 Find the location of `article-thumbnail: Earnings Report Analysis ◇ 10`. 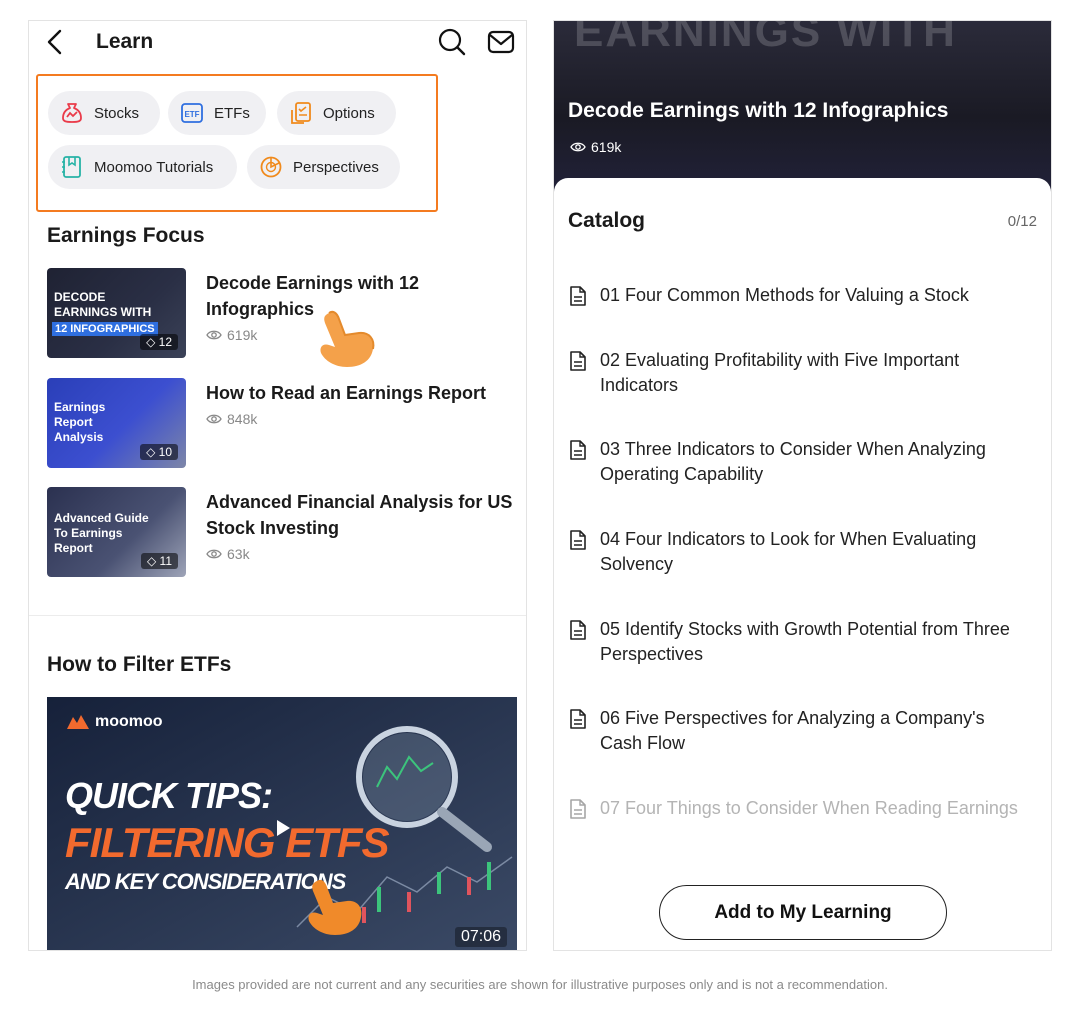

article-thumbnail: Earnings Report Analysis ◇ 10 is located at coordinates (116, 423).